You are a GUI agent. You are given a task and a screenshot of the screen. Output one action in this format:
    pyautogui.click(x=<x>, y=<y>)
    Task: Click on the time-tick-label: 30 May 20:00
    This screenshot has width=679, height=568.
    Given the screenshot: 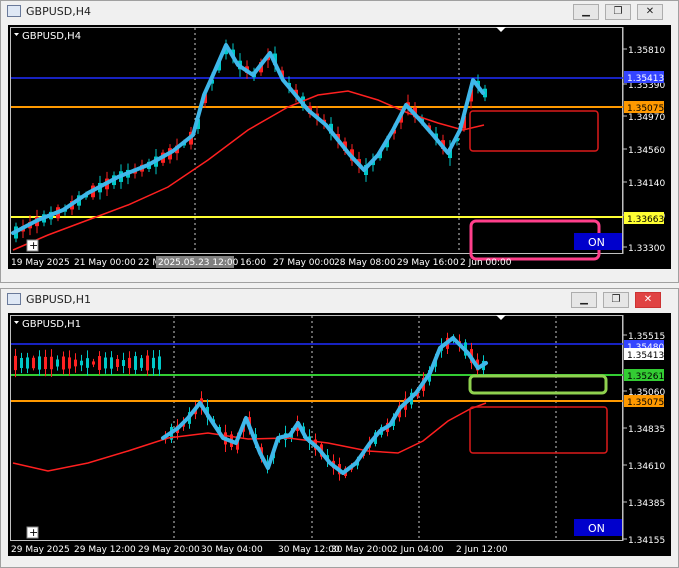 What is the action you would take?
    pyautogui.click(x=362, y=550)
    